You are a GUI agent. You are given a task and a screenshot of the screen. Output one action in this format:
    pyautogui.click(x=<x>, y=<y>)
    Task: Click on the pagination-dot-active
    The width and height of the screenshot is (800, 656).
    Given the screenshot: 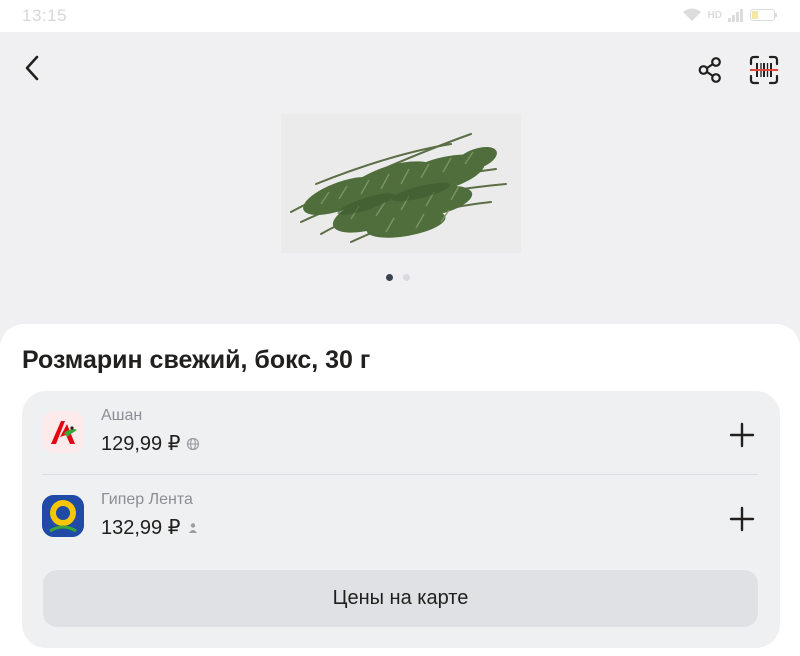 What is the action you would take?
    pyautogui.click(x=389, y=277)
    